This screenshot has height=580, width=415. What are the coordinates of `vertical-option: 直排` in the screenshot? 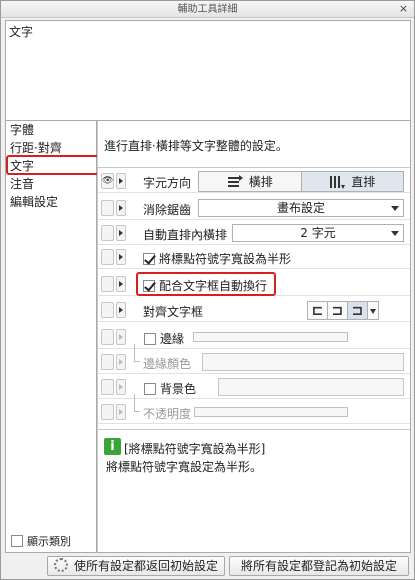 It's located at (351, 181).